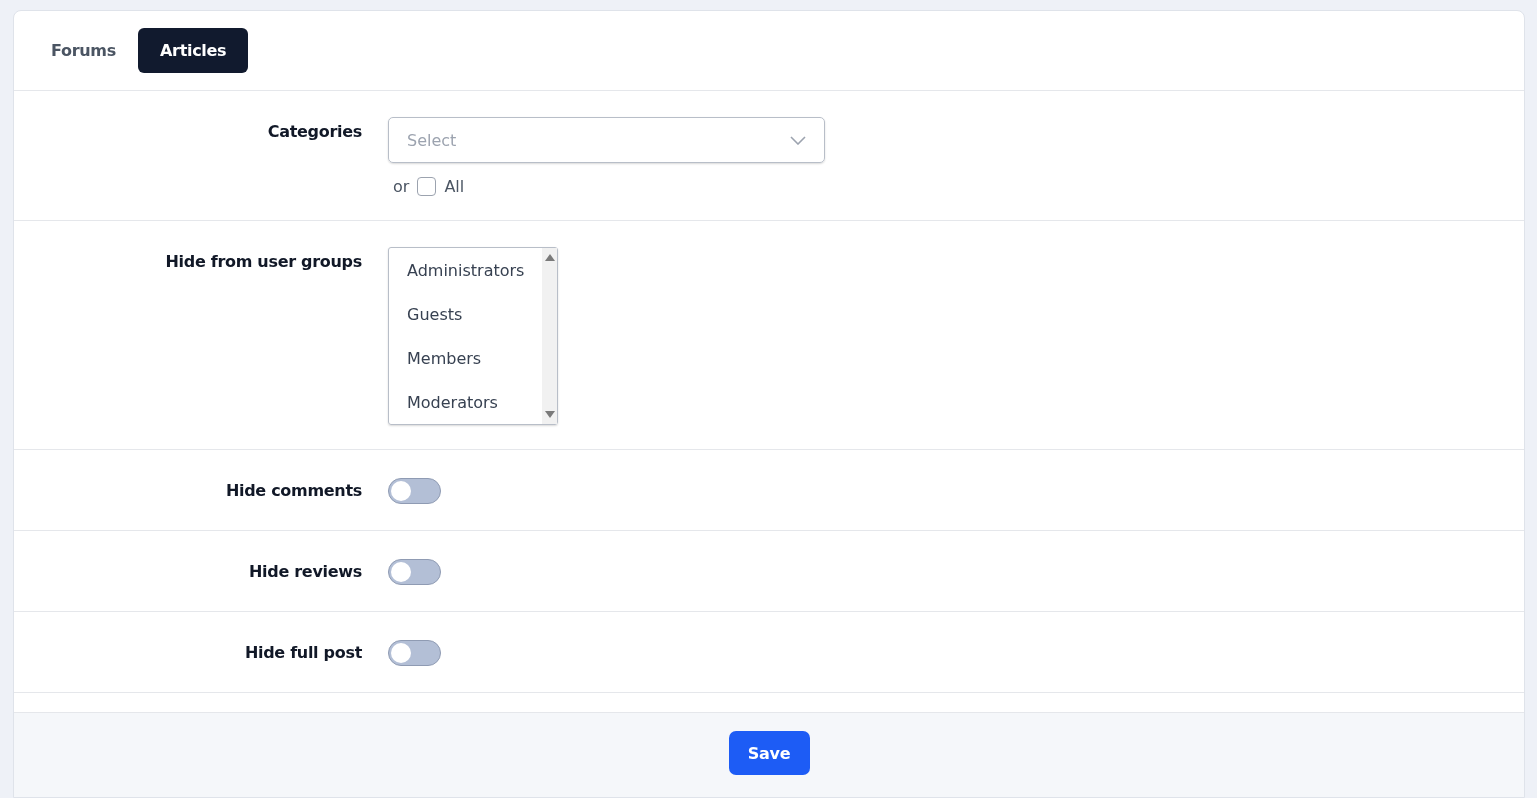 This screenshot has height=798, width=1537. I want to click on tab: Forums, so click(83, 50).